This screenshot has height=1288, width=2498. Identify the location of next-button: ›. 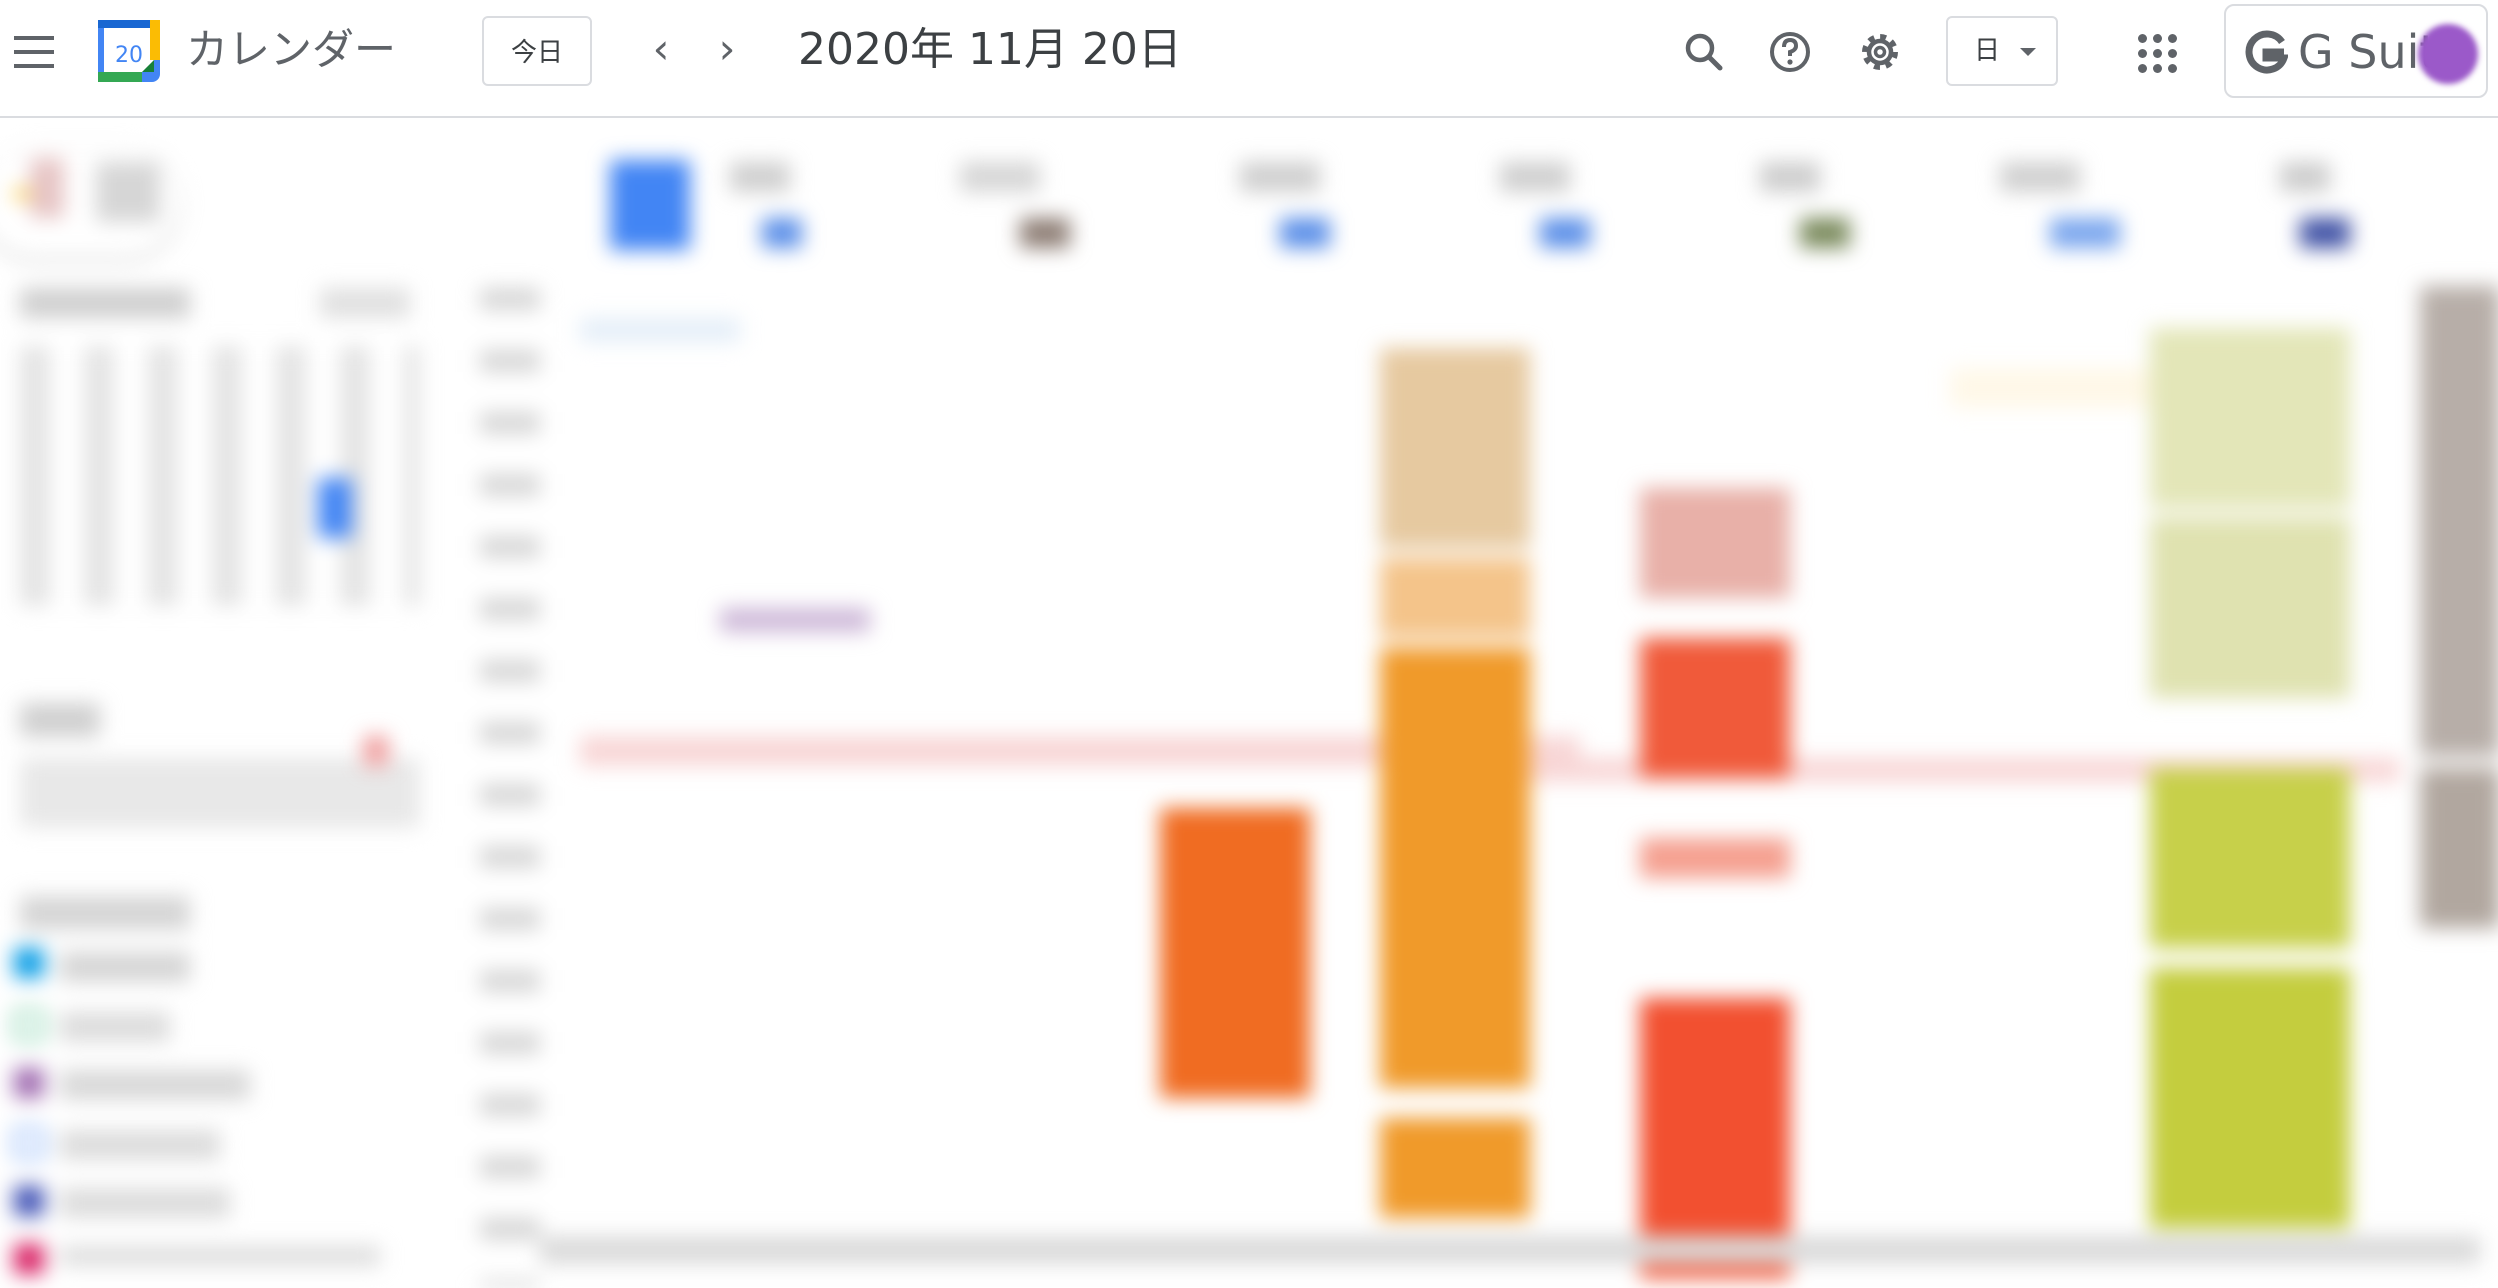
(727, 51).